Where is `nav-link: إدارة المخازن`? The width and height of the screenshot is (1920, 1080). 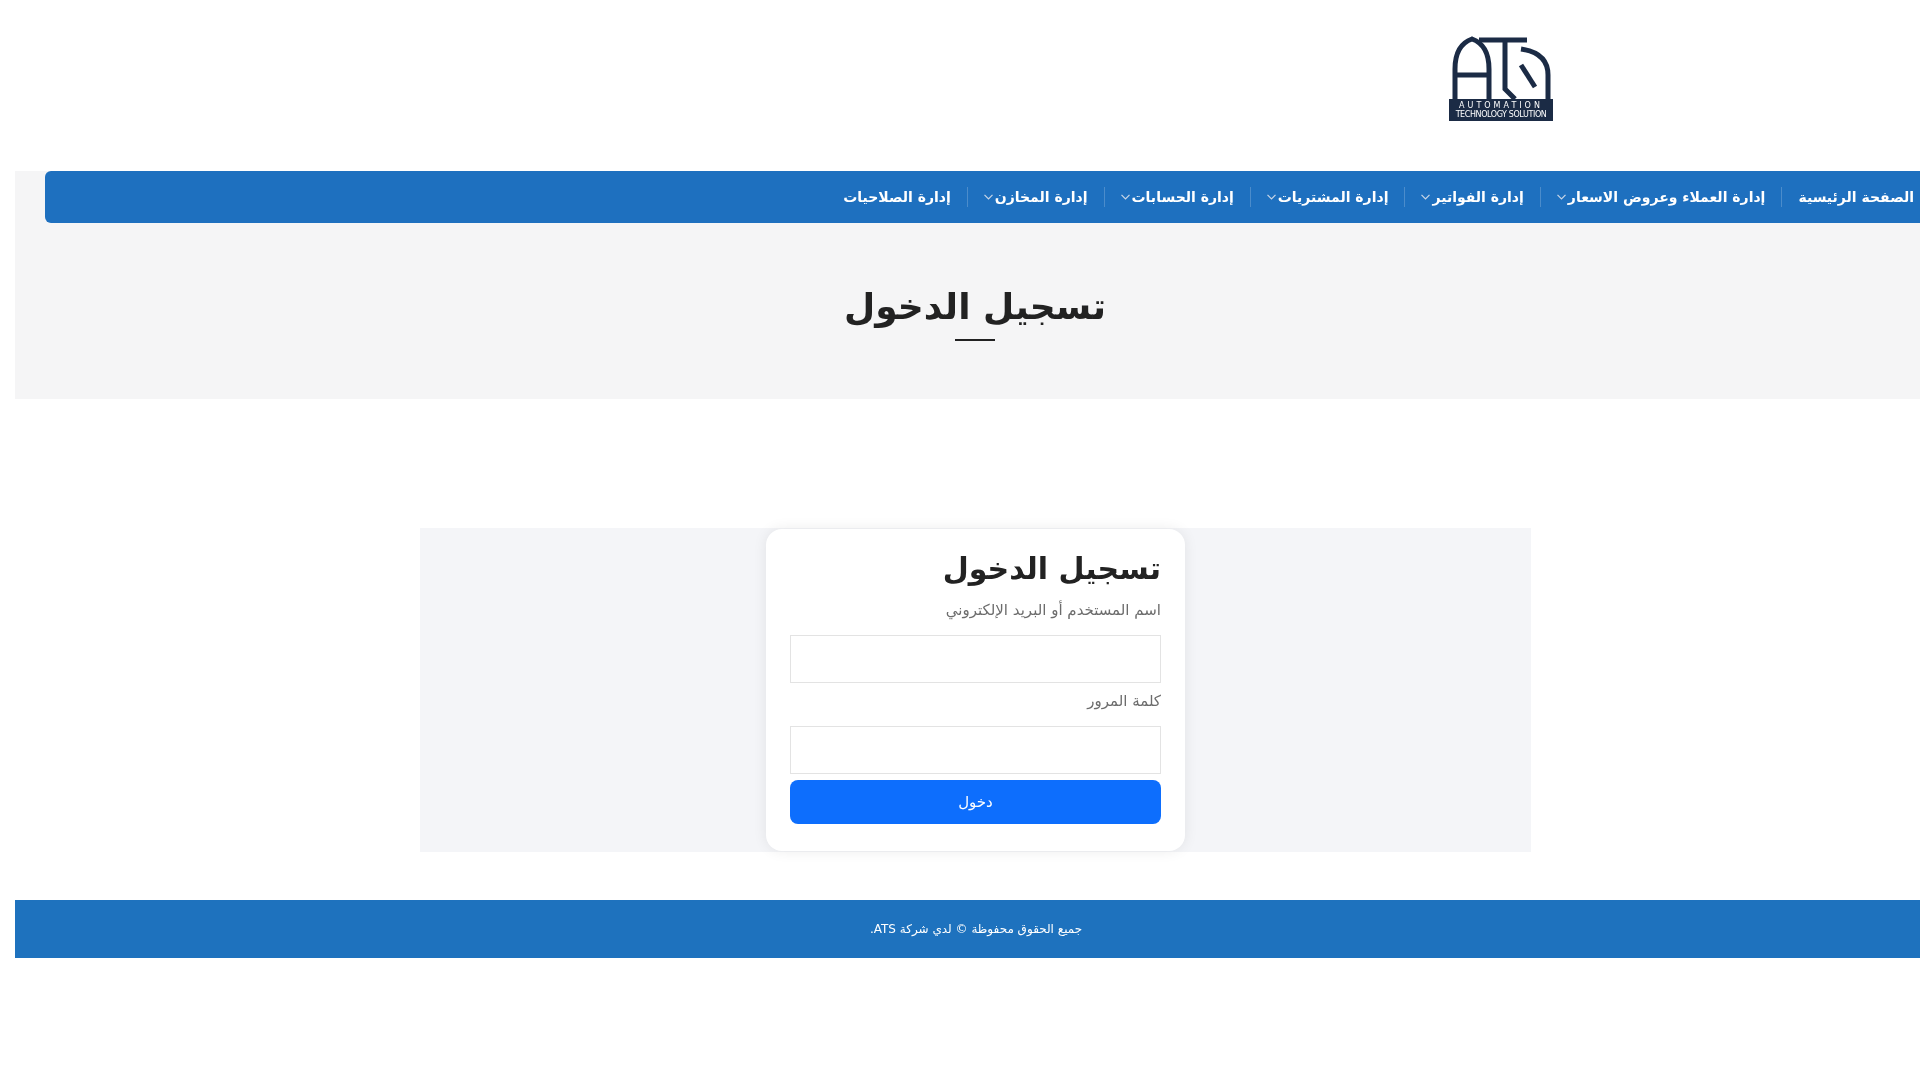 nav-link: إدارة المخازن is located at coordinates (1035, 197).